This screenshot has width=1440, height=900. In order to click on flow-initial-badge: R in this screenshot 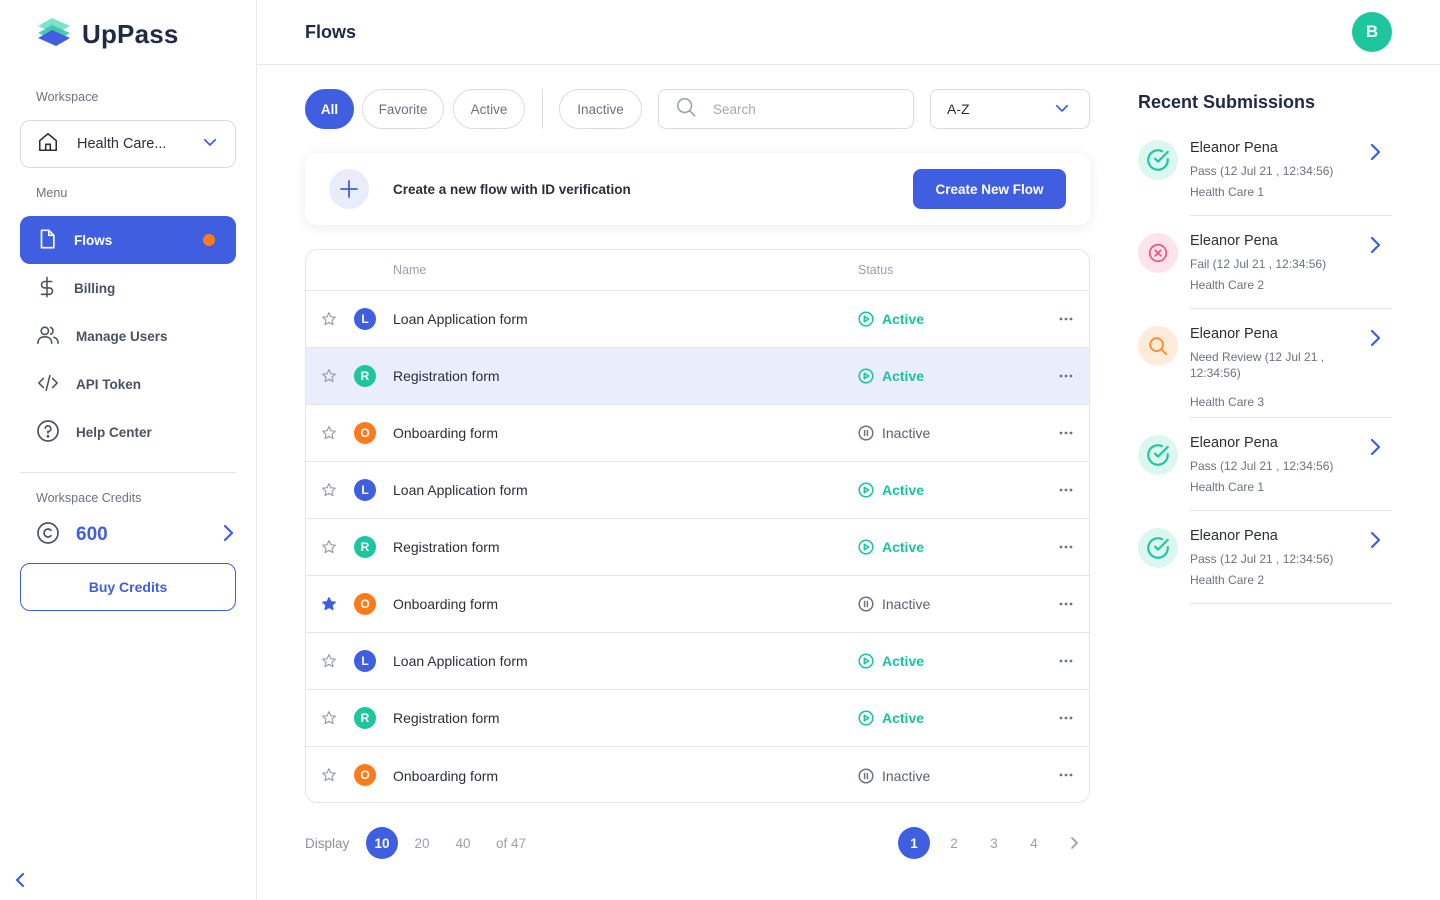, I will do `click(365, 376)`.